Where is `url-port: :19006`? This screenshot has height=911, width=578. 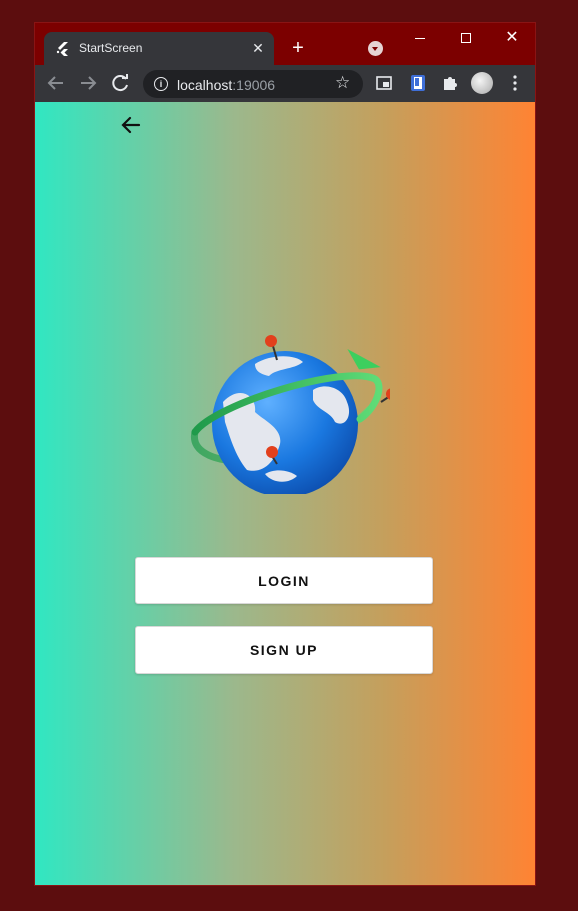
url-port: :19006 is located at coordinates (254, 85).